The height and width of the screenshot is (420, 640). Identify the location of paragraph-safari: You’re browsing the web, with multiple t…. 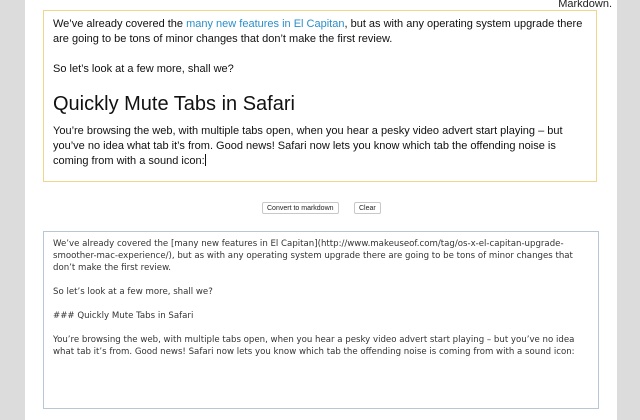
(320, 146).